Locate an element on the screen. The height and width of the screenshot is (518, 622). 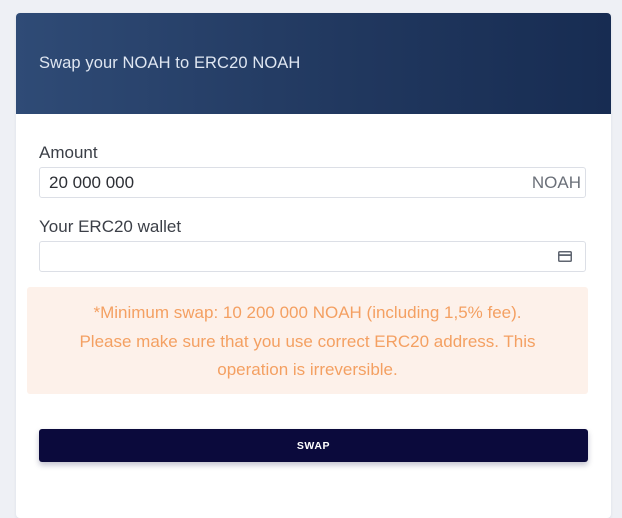
notice-line: operation is irreversible. is located at coordinates (307, 369).